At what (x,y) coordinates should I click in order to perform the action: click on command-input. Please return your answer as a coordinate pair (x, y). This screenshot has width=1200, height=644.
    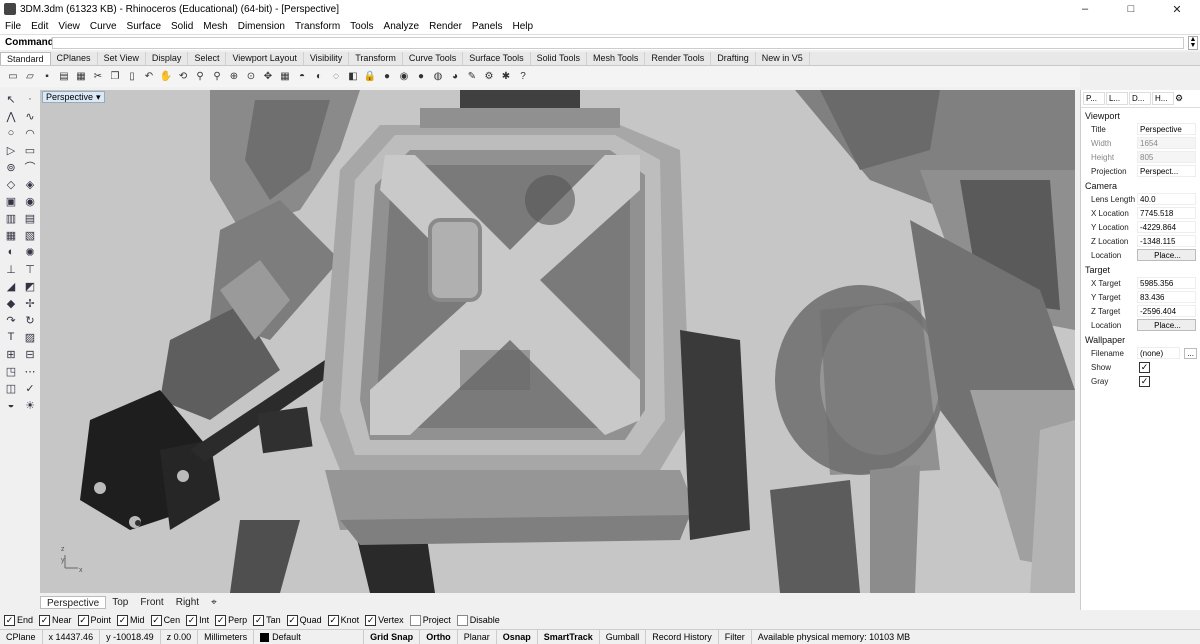
    Looking at the image, I should click on (618, 42).